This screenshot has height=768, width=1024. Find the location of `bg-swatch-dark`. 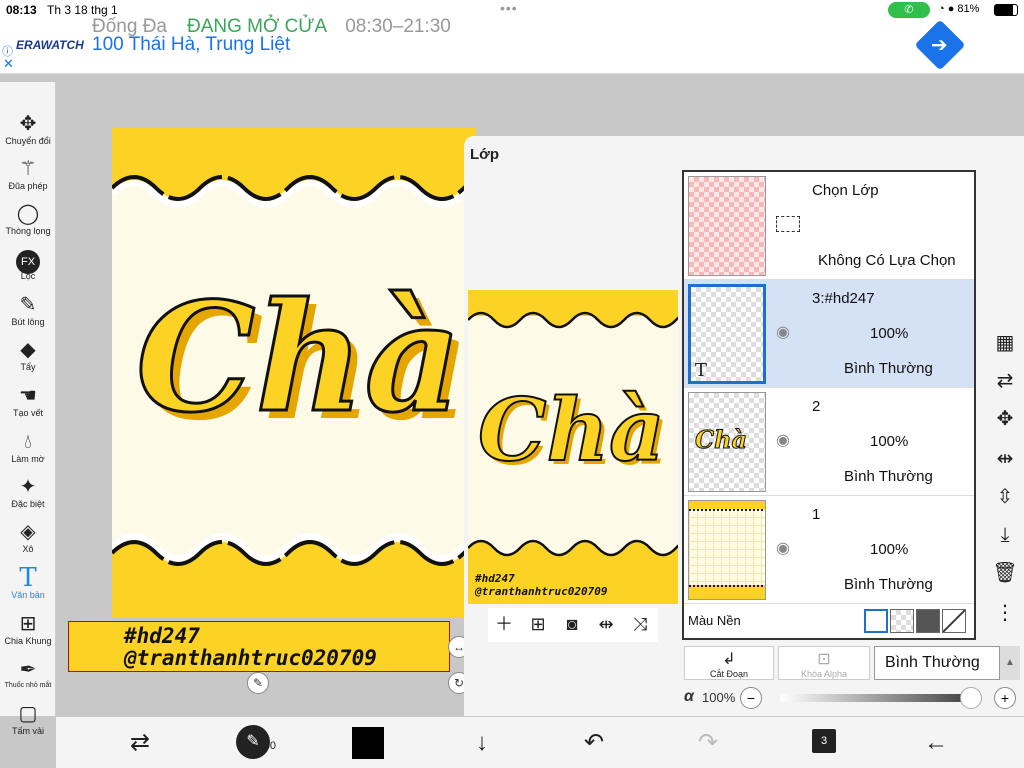

bg-swatch-dark is located at coordinates (928, 621).